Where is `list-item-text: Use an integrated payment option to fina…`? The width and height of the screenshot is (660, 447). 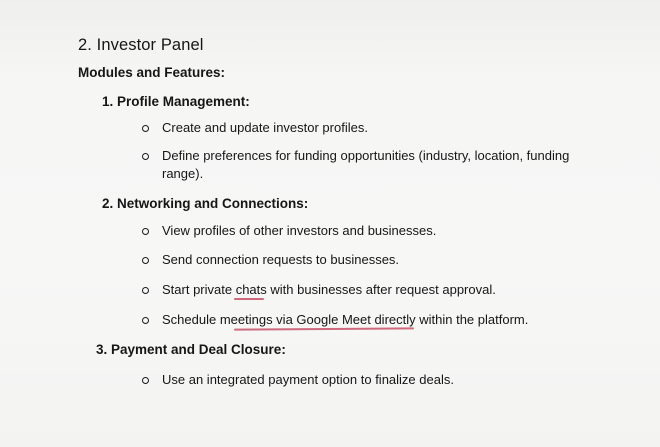
list-item-text: Use an integrated payment option to fina… is located at coordinates (308, 379).